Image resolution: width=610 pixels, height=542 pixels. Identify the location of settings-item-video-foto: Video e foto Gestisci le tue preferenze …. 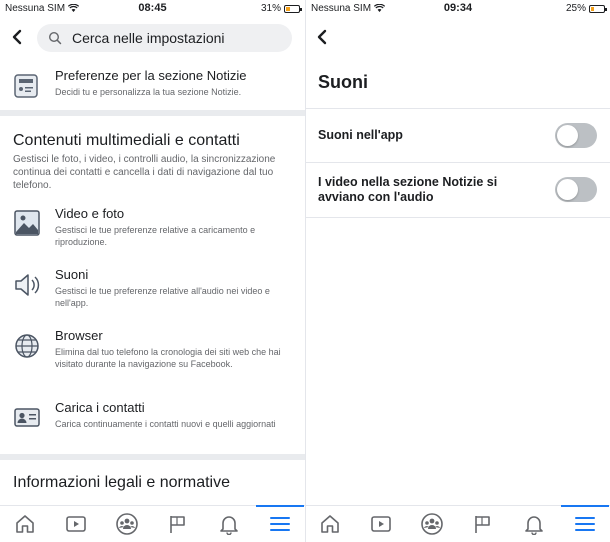
(152, 229).